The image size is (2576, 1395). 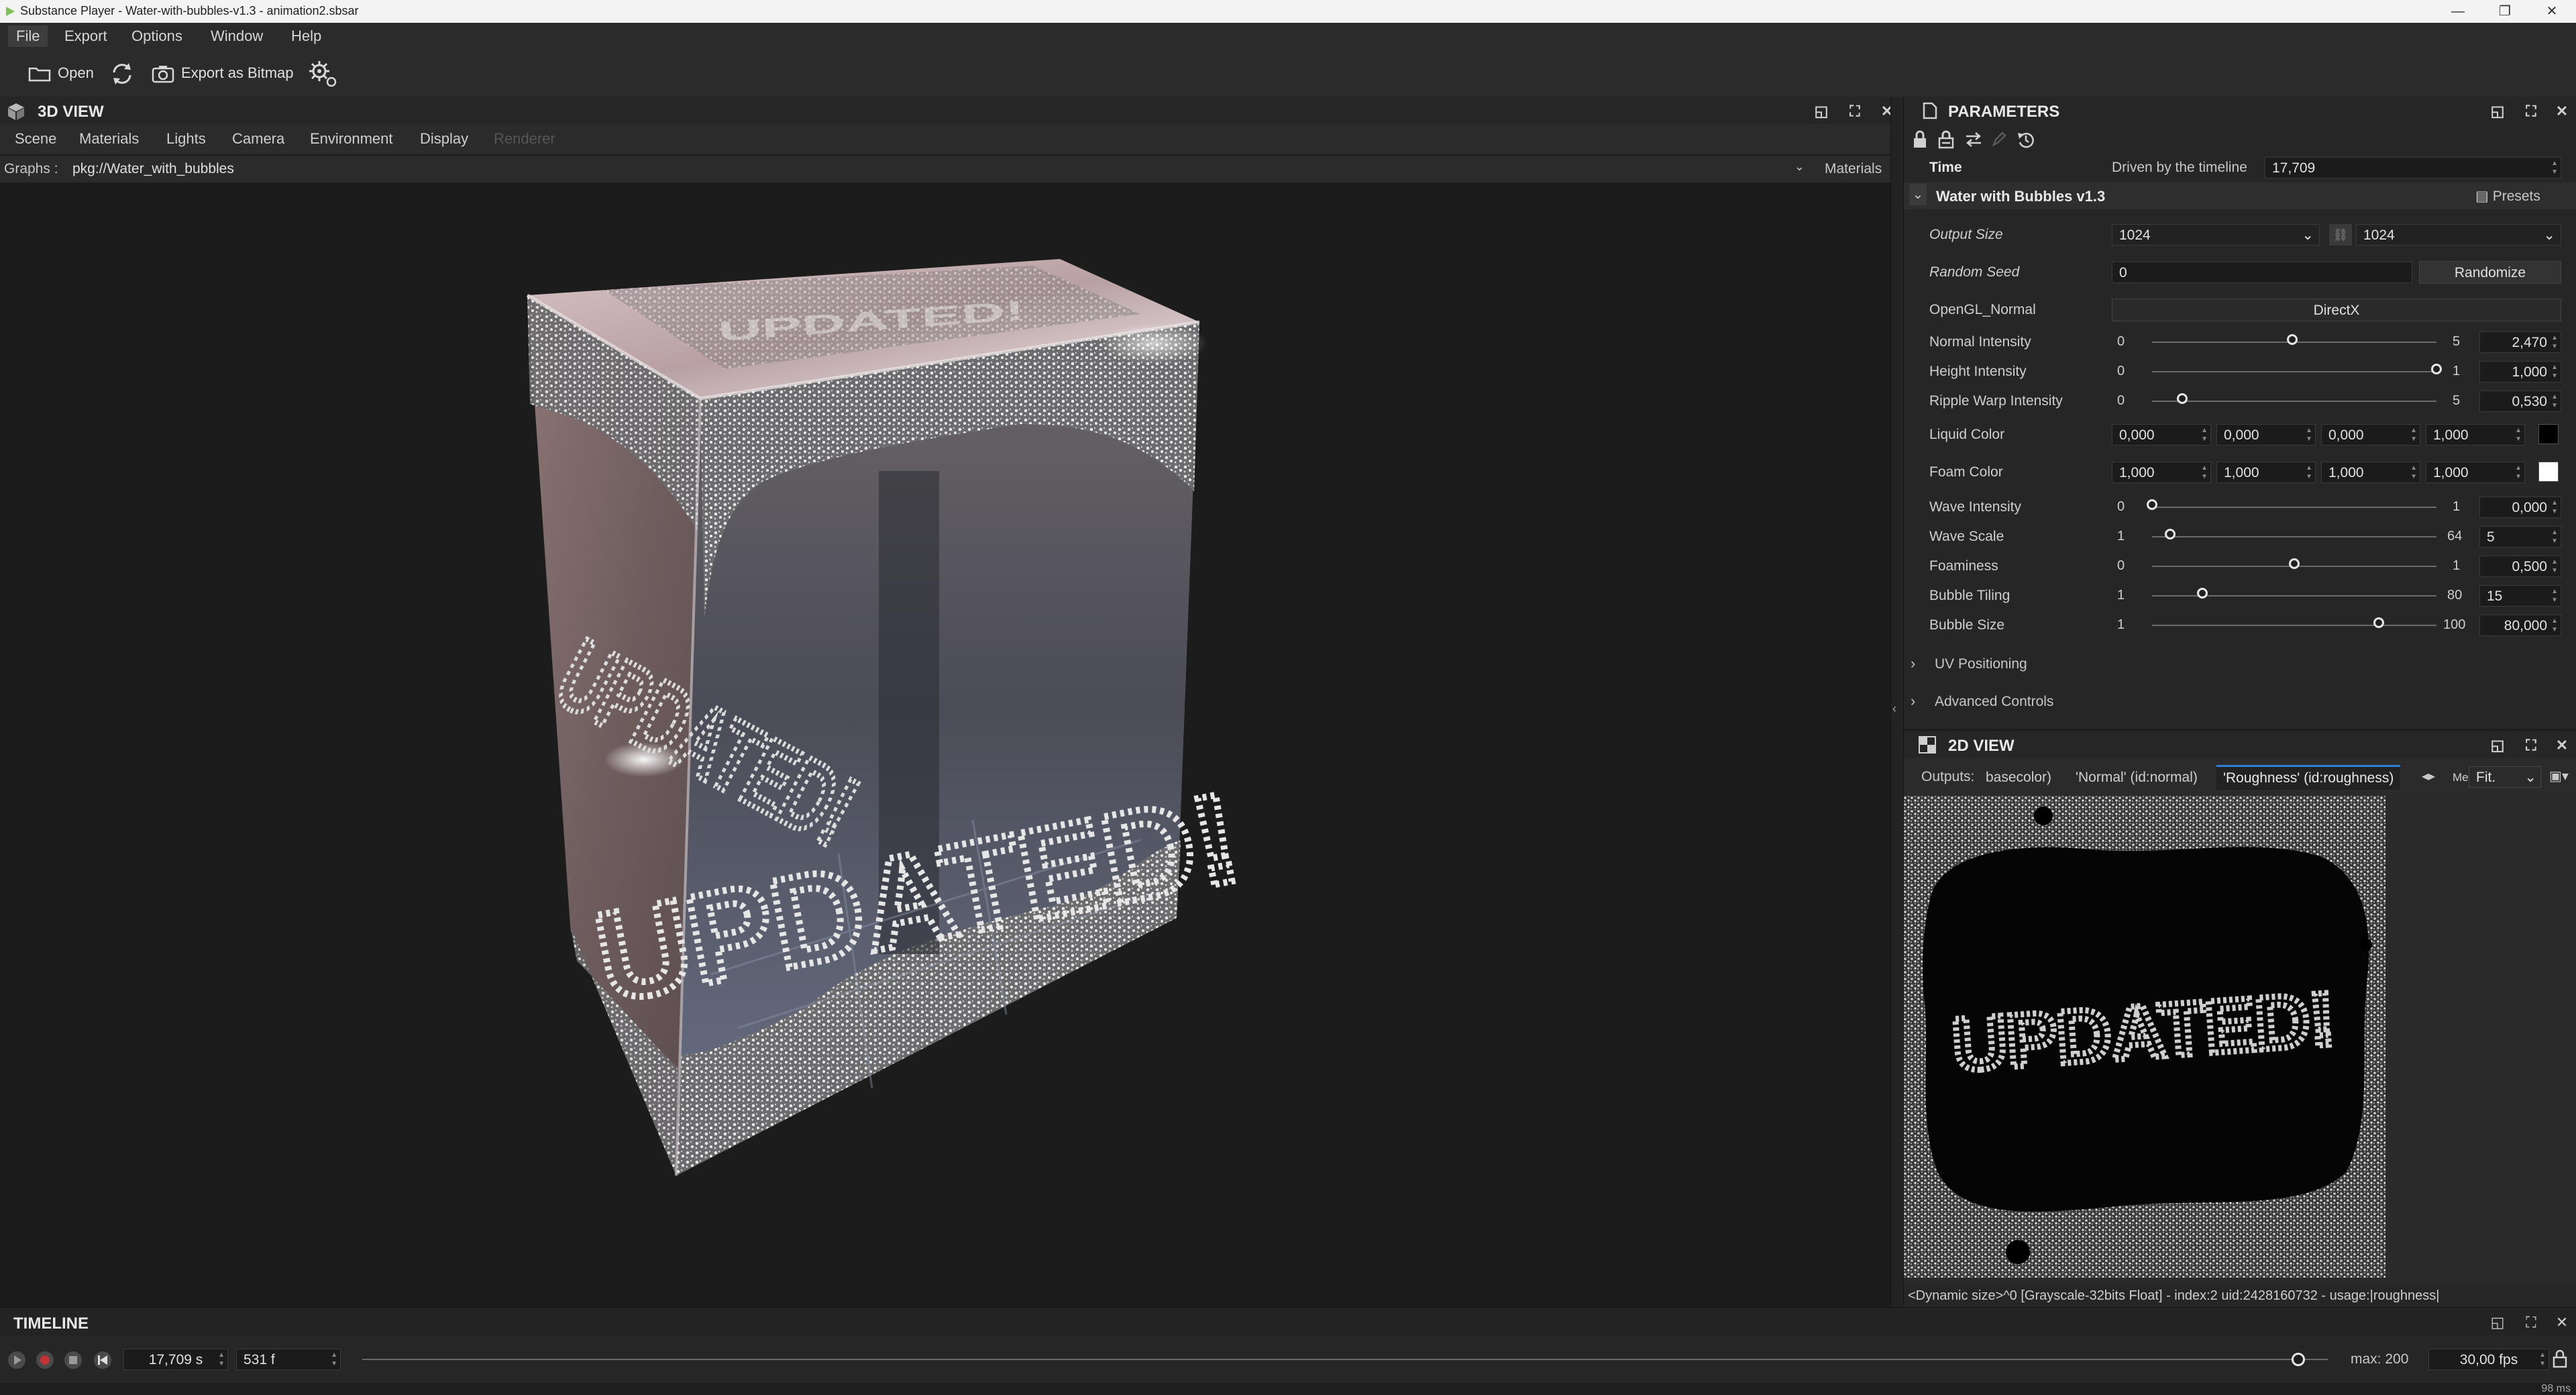 I want to click on menu-export: Export, so click(x=85, y=36).